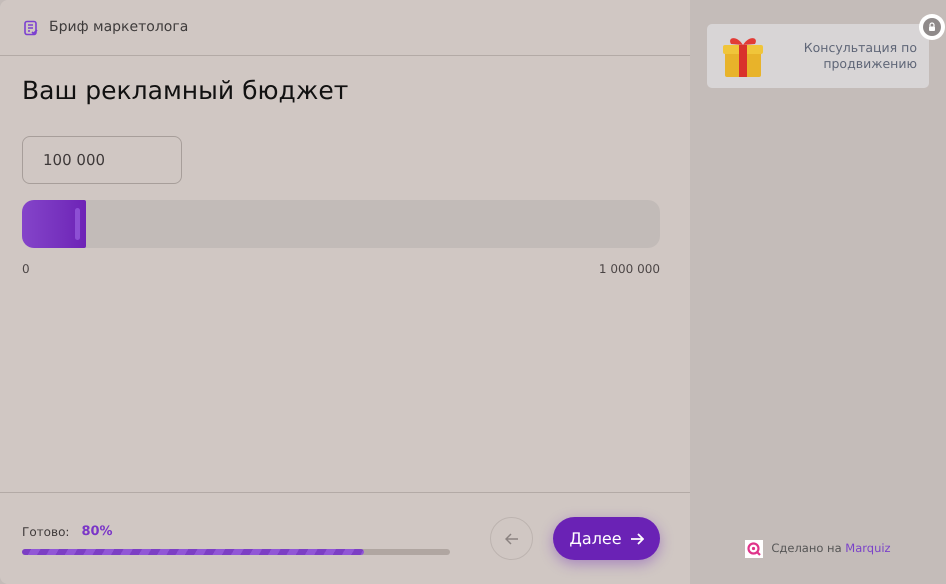 This screenshot has height=584, width=946. What do you see at coordinates (26, 269) in the screenshot?
I see `slider-min-label: 0` at bounding box center [26, 269].